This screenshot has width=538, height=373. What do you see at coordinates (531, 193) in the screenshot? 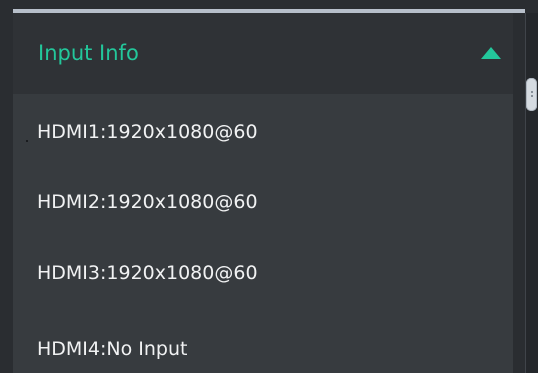
I see `adjacent-panel-edge` at bounding box center [531, 193].